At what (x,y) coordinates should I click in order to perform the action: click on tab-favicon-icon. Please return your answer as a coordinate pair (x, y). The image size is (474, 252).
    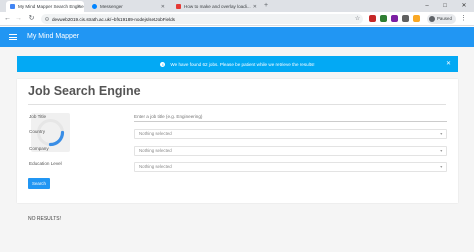
    Looking at the image, I should click on (12, 6).